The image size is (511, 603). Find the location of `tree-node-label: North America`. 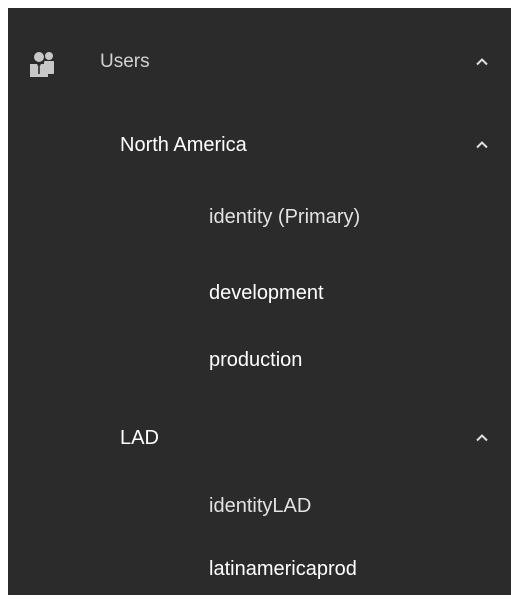

tree-node-label: North America is located at coordinates (183, 144).